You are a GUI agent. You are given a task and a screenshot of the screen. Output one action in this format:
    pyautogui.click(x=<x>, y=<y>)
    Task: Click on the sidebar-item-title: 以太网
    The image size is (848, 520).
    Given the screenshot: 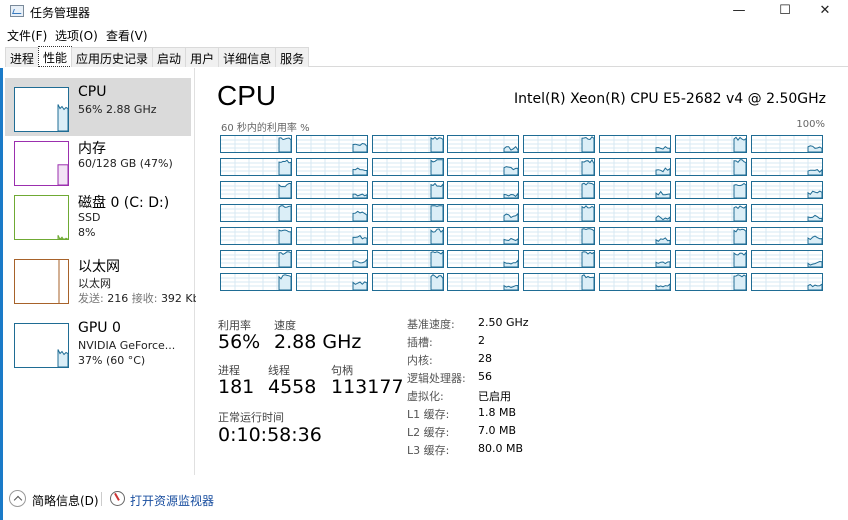 What is the action you would take?
    pyautogui.click(x=99, y=267)
    